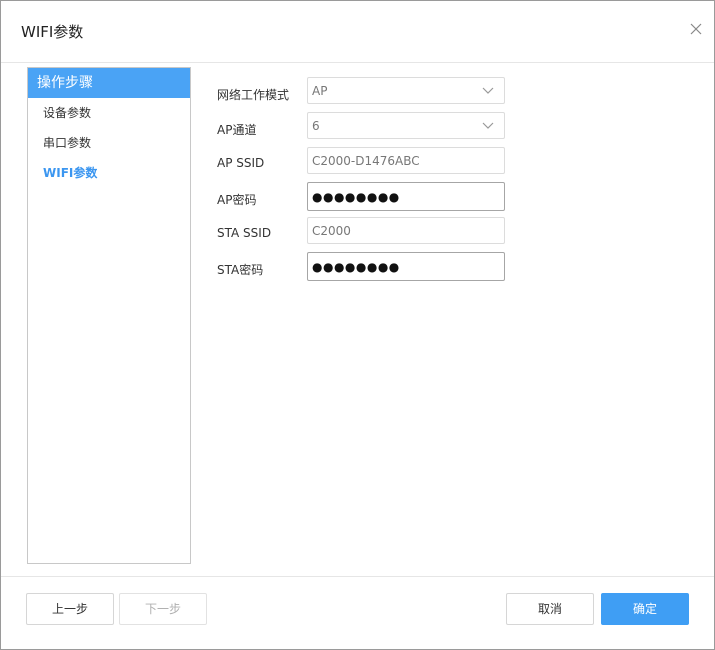  I want to click on cancel-button: 取消, so click(550, 609).